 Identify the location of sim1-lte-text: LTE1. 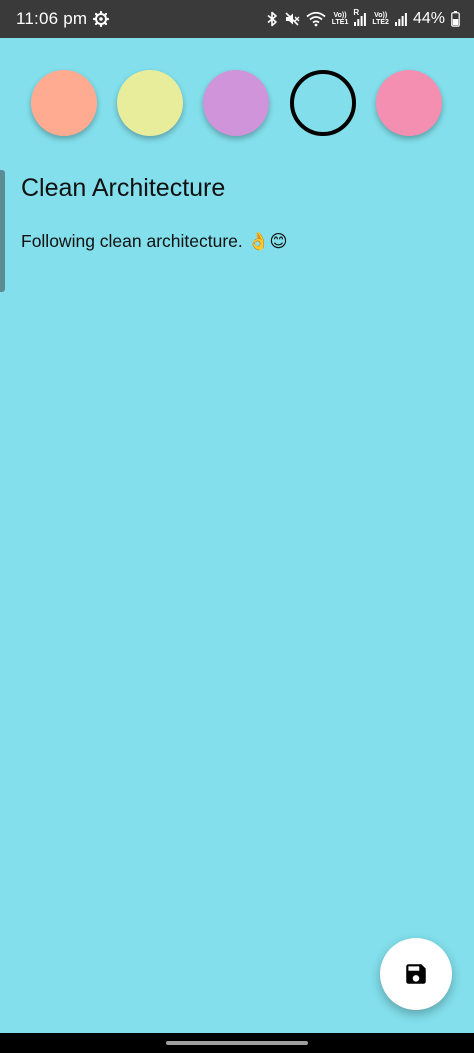
(340, 22).